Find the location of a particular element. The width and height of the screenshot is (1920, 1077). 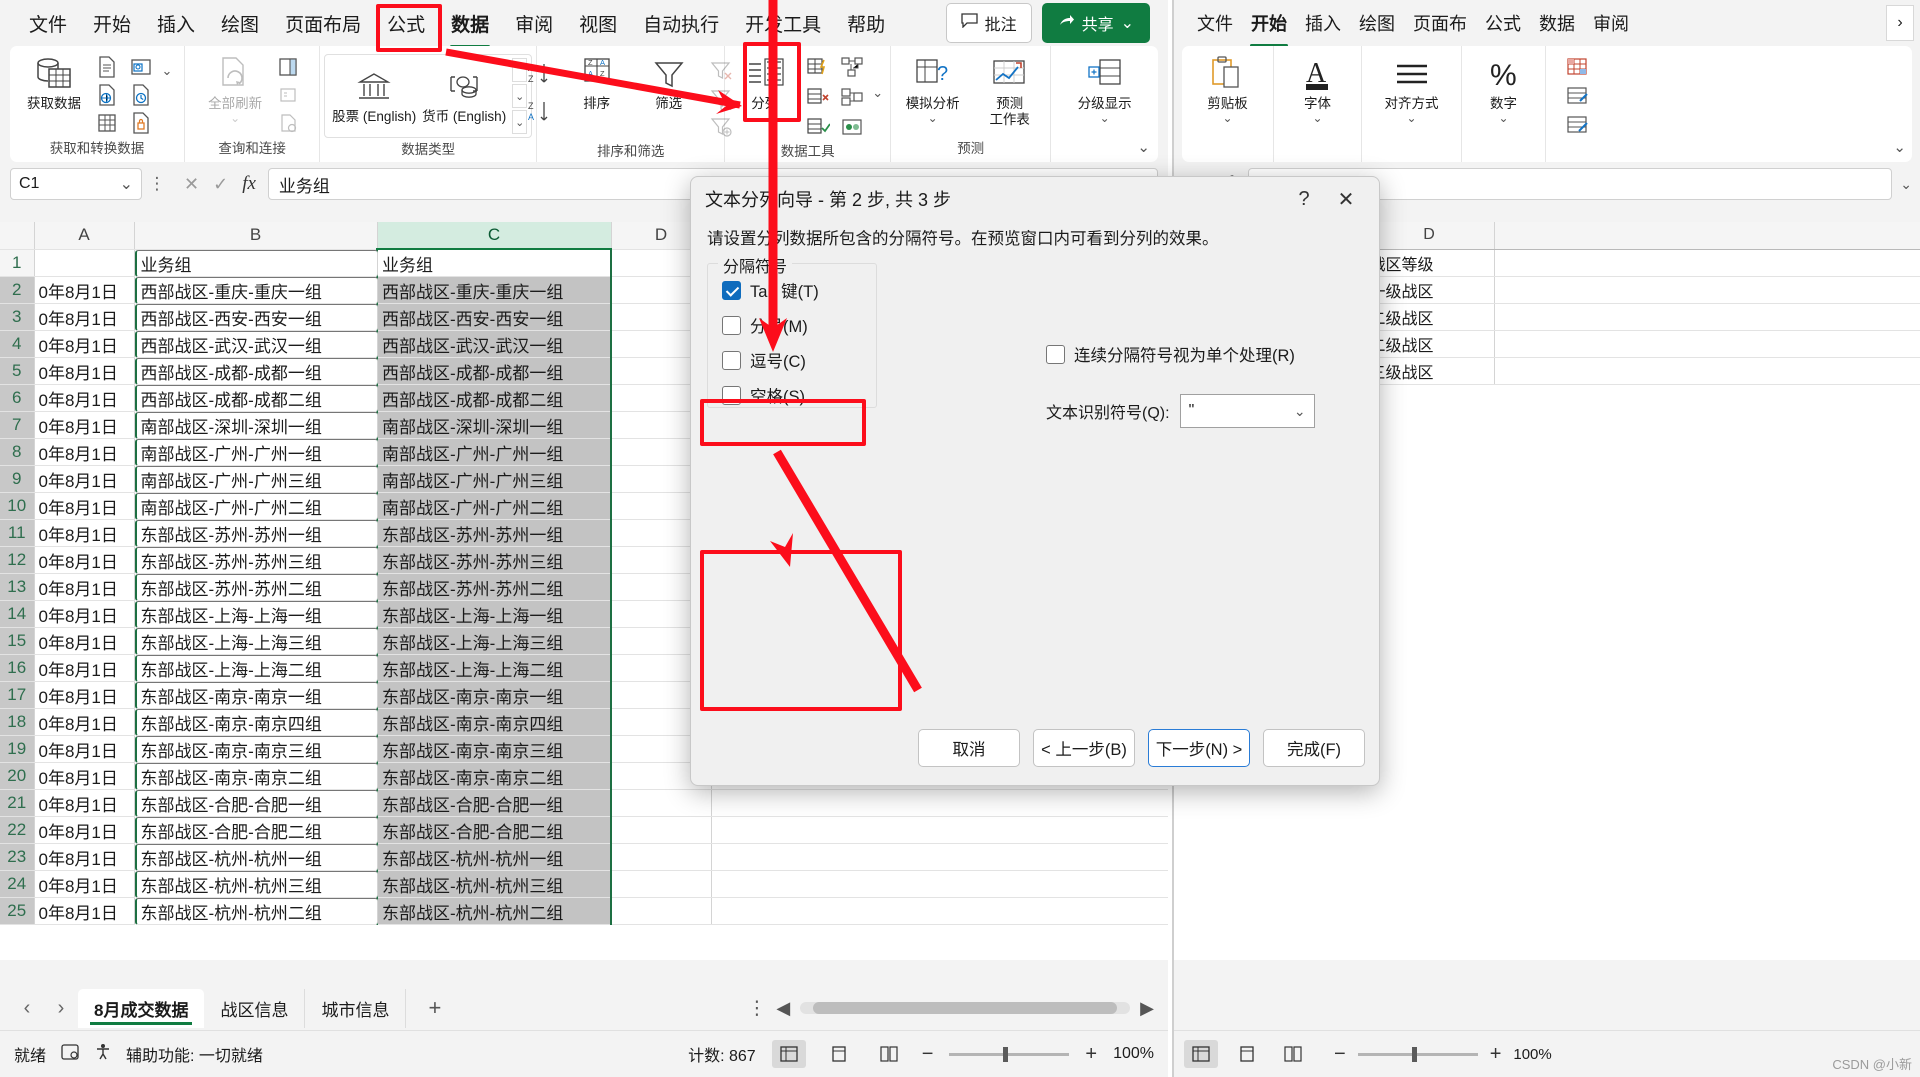

data-tools-dropdown-chevron: ⌄ is located at coordinates (878, 93).